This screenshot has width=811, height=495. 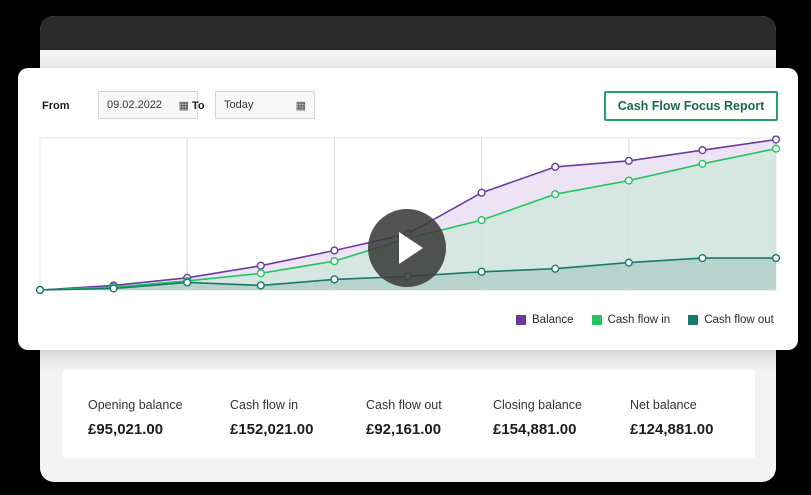 What do you see at coordinates (404, 405) in the screenshot?
I see `summary-label: Cash flow out` at bounding box center [404, 405].